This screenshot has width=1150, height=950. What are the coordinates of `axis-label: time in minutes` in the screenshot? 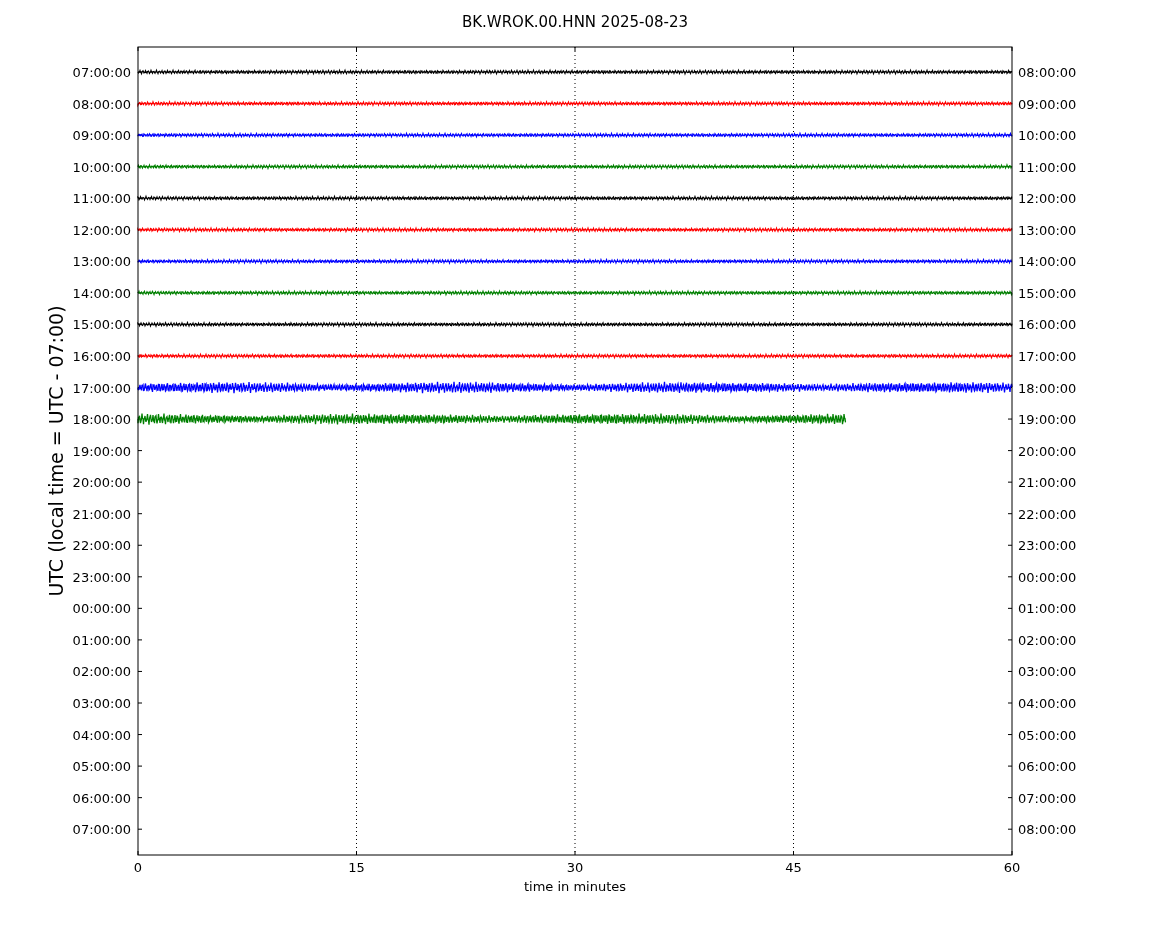 It's located at (575, 886).